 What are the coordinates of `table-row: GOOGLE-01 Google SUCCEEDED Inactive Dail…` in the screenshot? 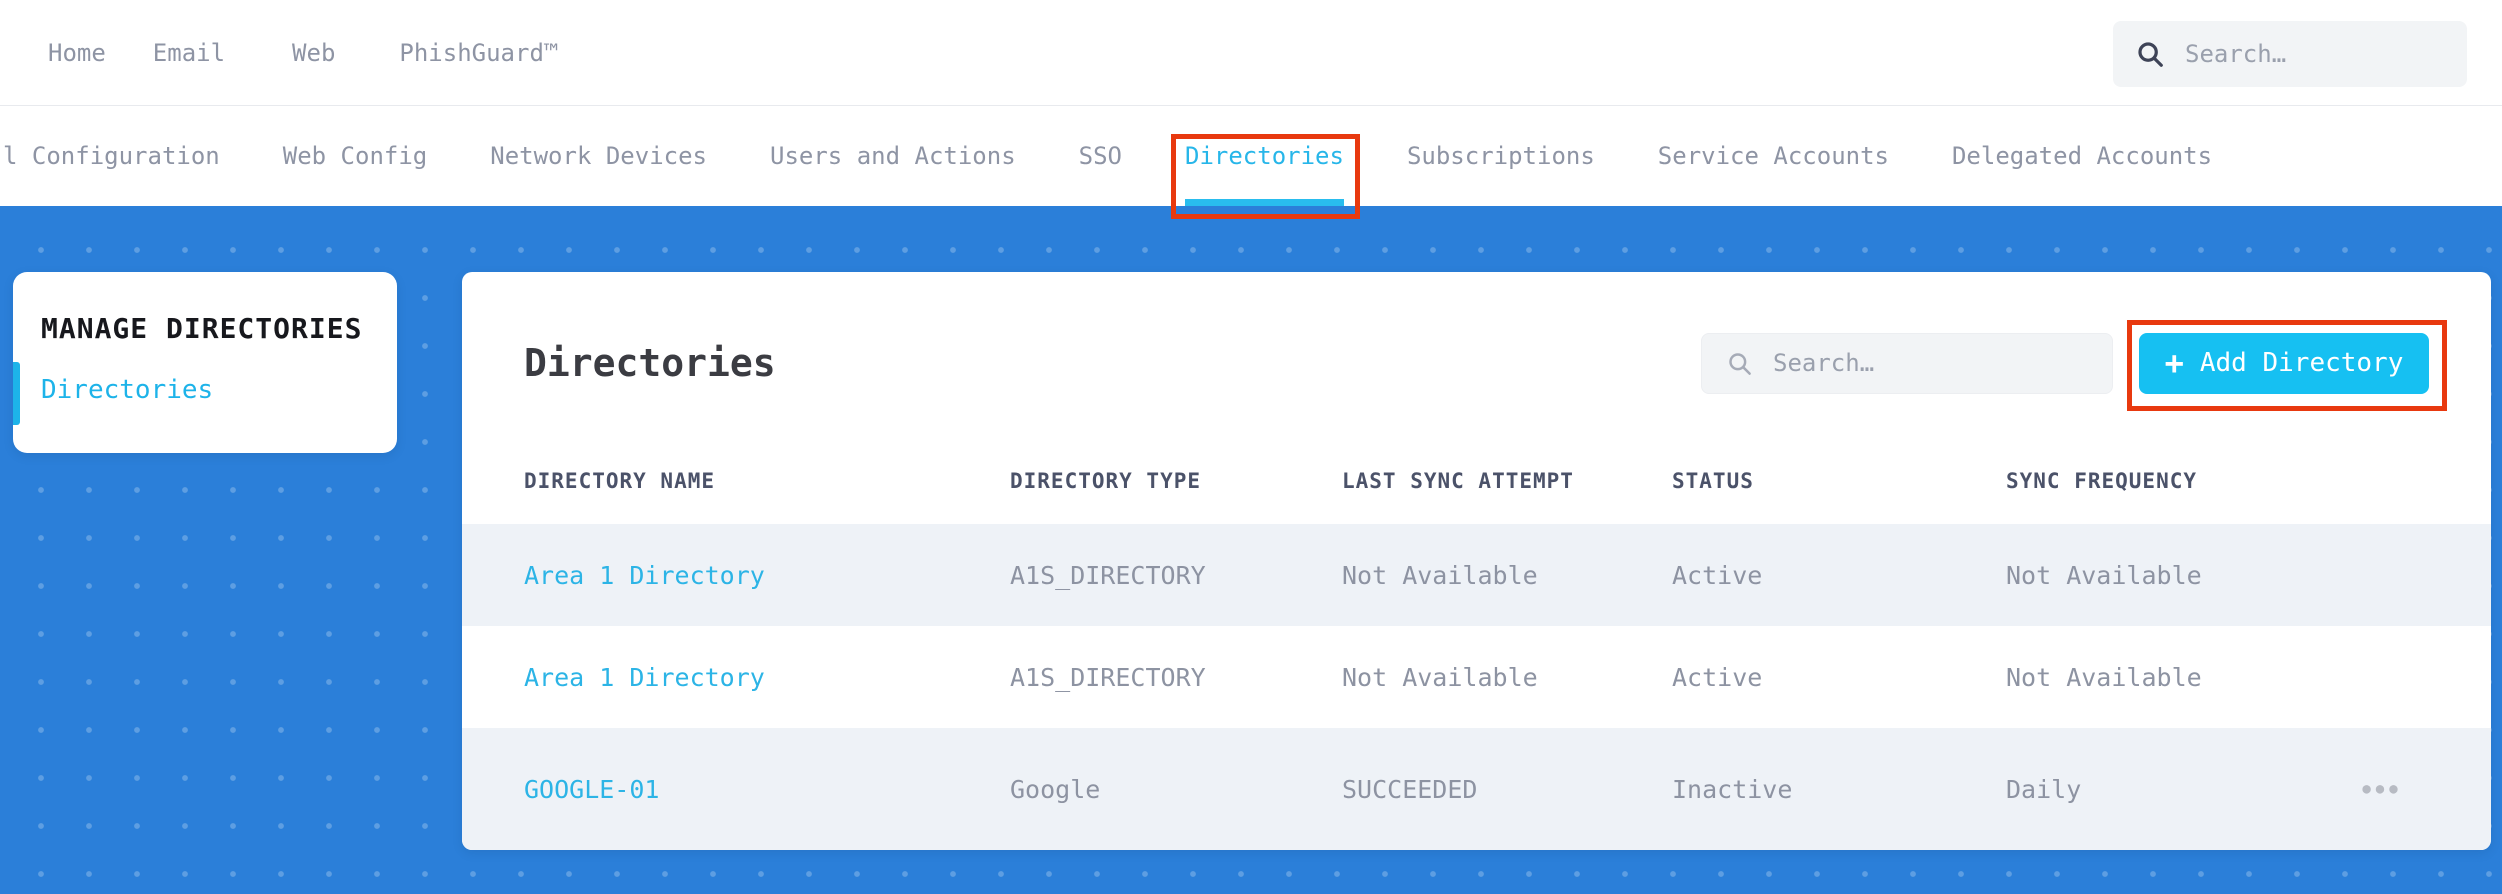 It's located at (1476, 789).